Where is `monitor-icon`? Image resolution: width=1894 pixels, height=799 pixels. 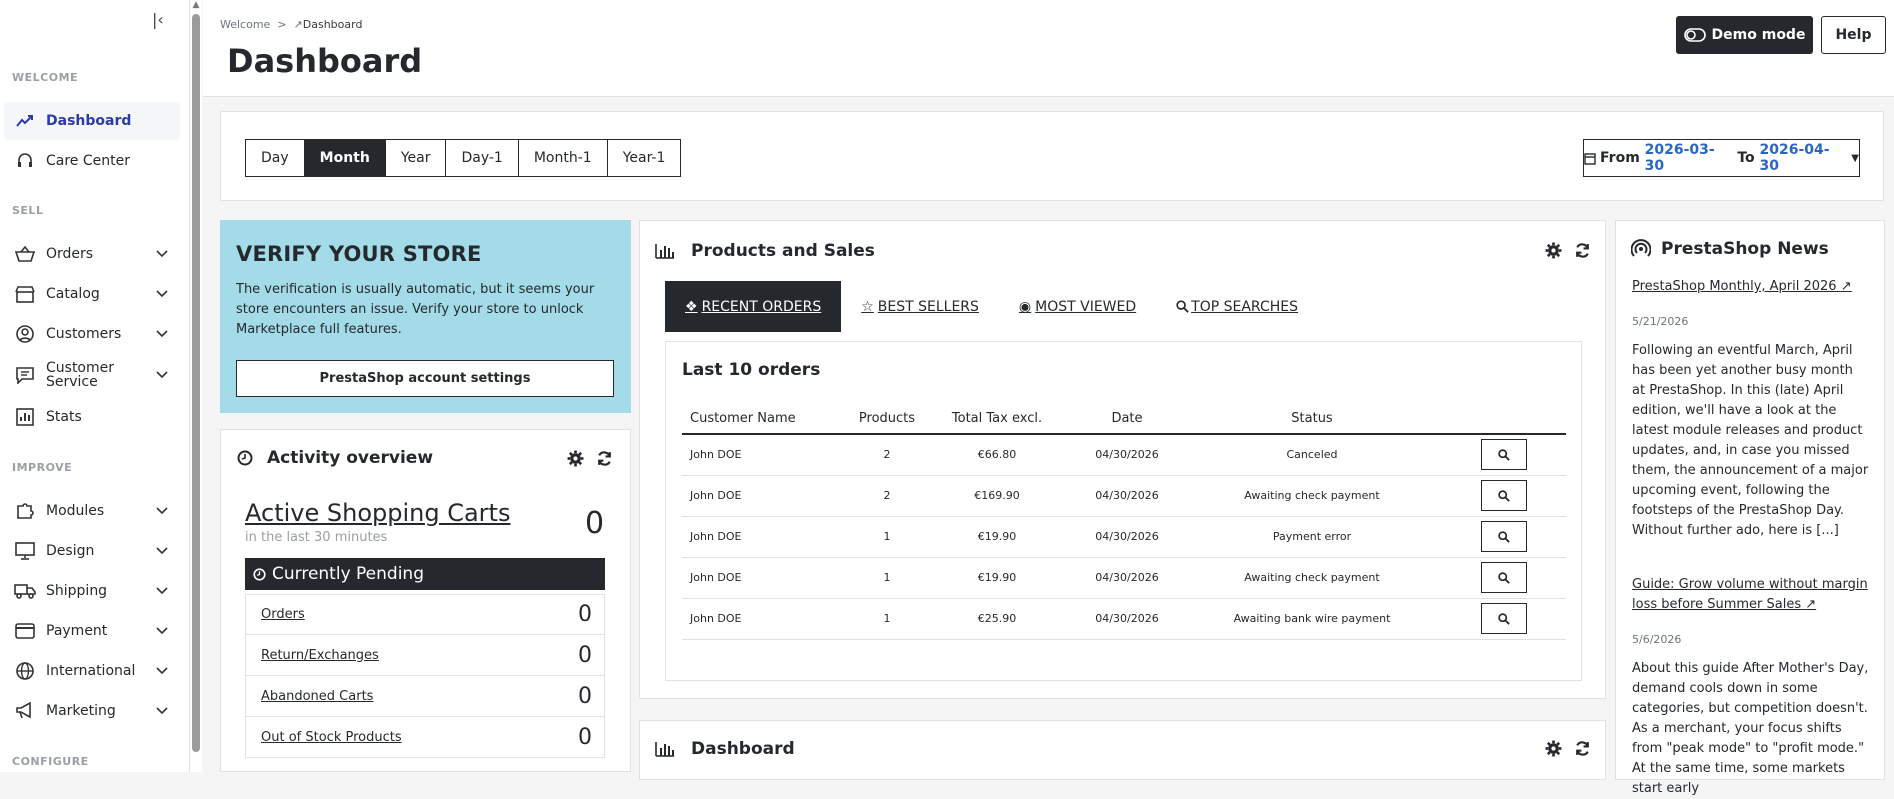
monitor-icon is located at coordinates (25, 551).